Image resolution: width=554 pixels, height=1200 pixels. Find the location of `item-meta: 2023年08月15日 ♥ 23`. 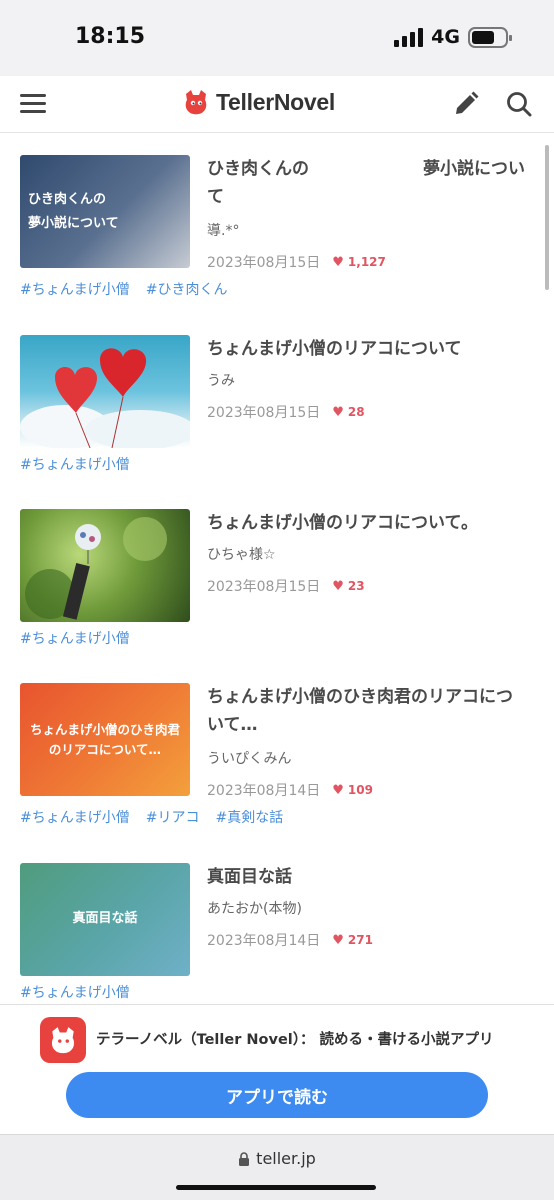

item-meta: 2023年08月15日 ♥ 23 is located at coordinates (286, 586).